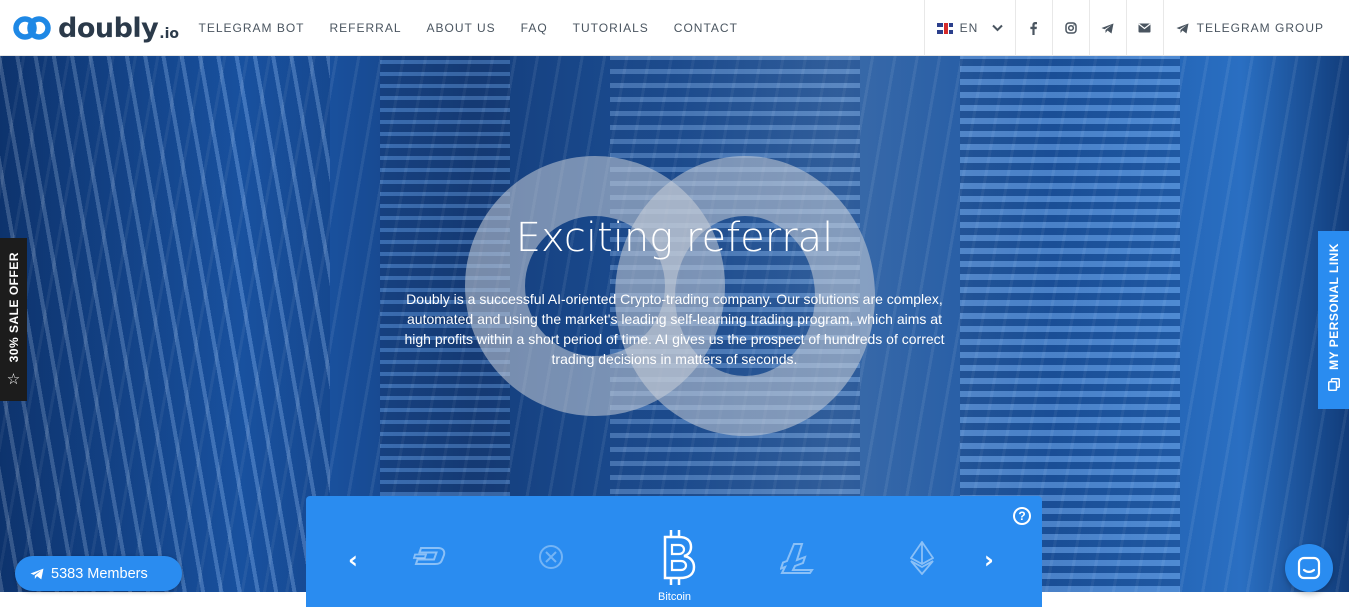 Image resolution: width=1349 pixels, height=607 pixels. I want to click on telegram-group-link: TELEGRAM GROUP, so click(1255, 28).